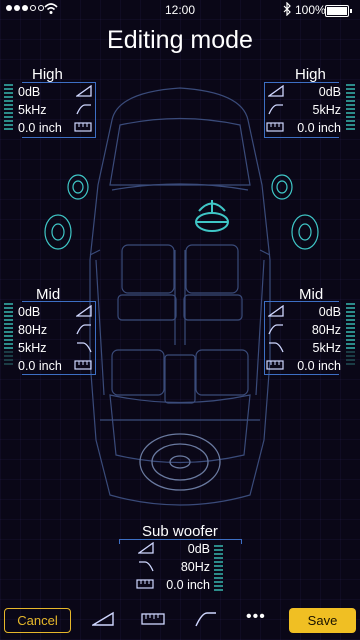  What do you see at coordinates (173, 549) in the screenshot?
I see `subwoofer-gain: 0dB` at bounding box center [173, 549].